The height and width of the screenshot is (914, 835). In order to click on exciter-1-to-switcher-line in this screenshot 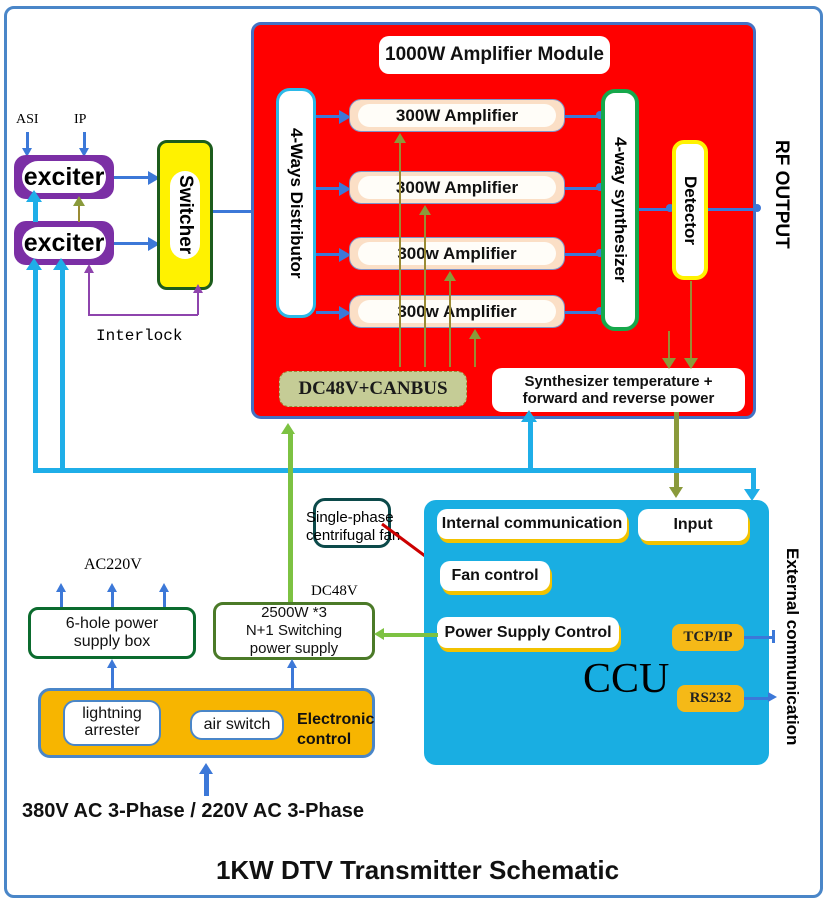, I will do `click(132, 177)`.